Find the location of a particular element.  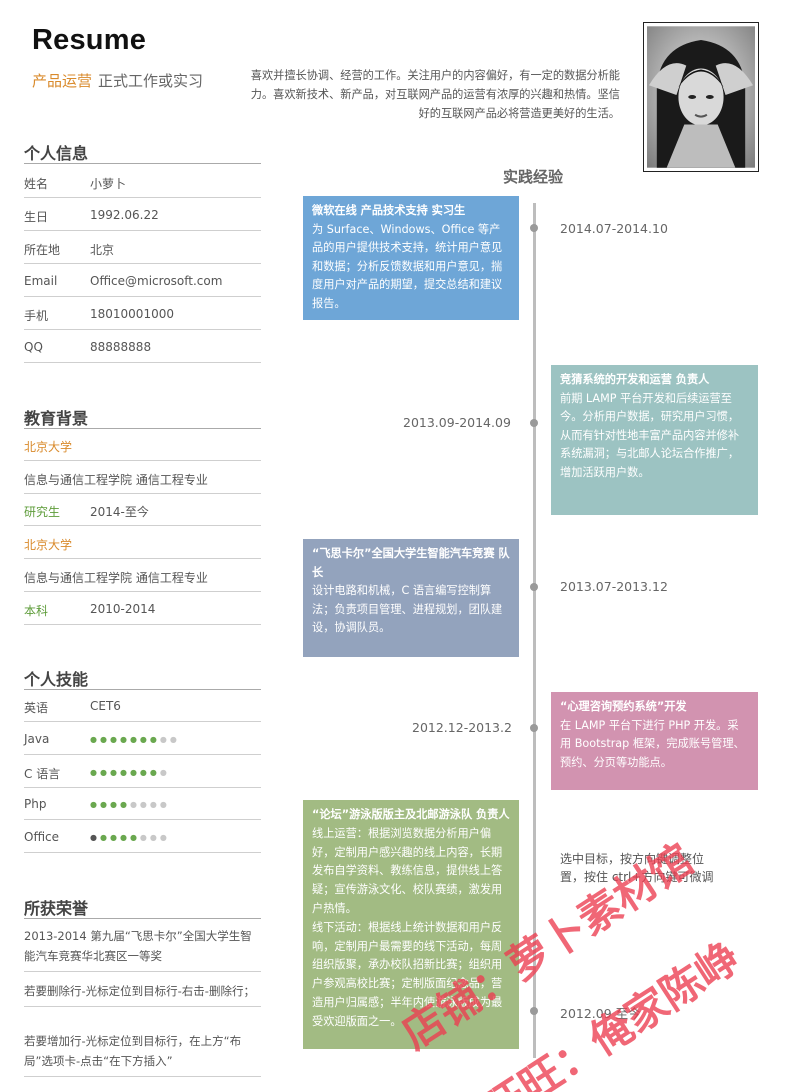

skills-heading: 个人技能 is located at coordinates (56, 679).